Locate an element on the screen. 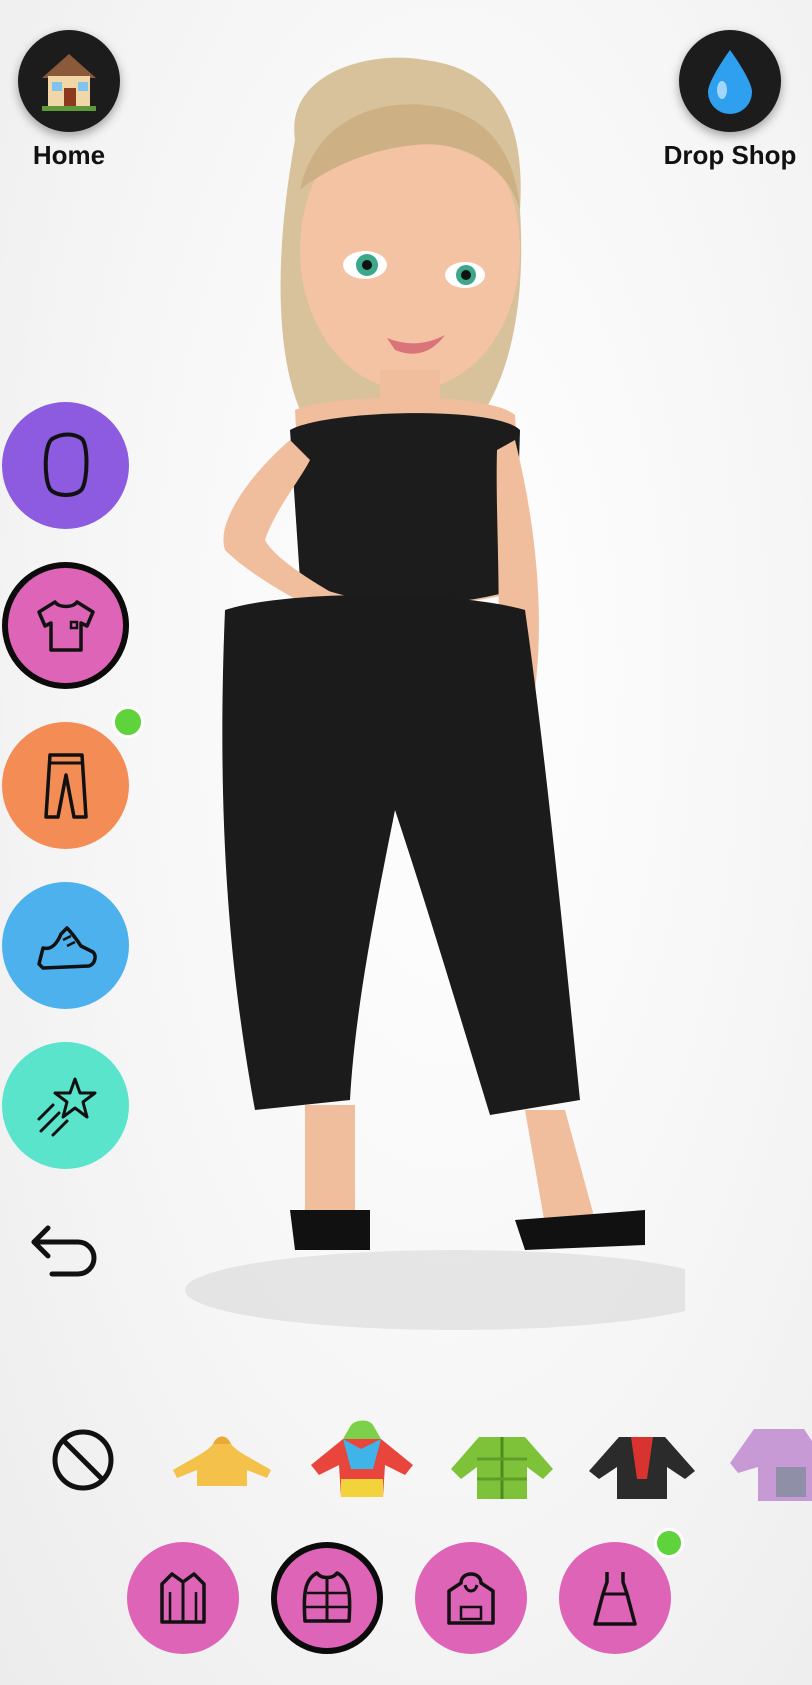  item-black-red-jacket is located at coordinates (642, 1460).